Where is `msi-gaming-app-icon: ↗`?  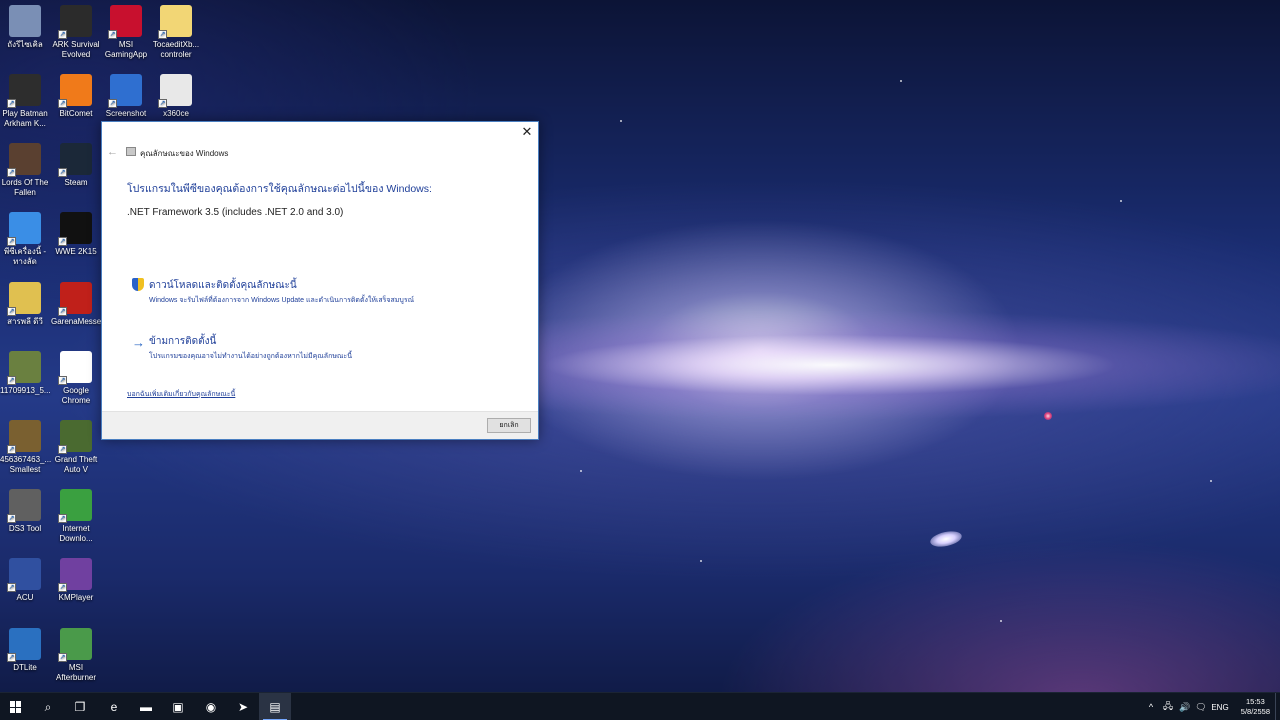 msi-gaming-app-icon: ↗ is located at coordinates (125, 22).